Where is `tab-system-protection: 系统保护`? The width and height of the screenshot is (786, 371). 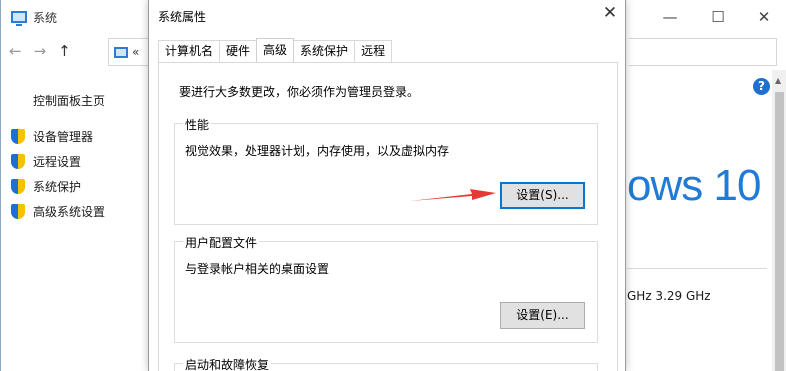
tab-system-protection: 系统保护 is located at coordinates (324, 51).